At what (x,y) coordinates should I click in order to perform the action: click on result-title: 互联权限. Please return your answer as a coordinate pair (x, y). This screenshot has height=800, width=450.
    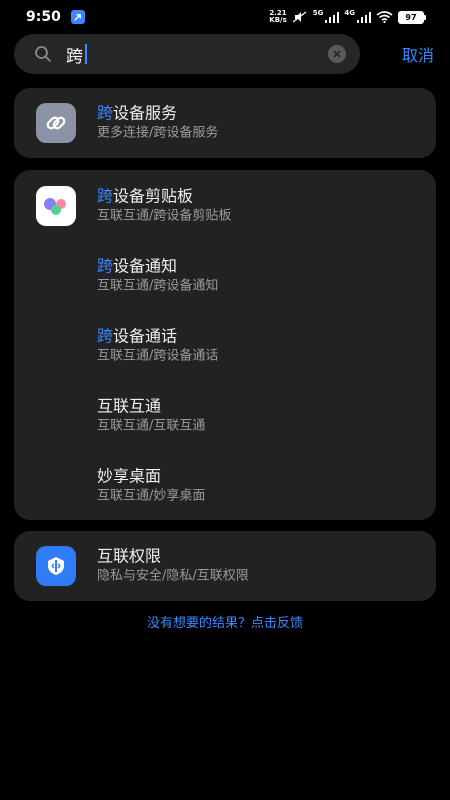
    Looking at the image, I should click on (129, 556).